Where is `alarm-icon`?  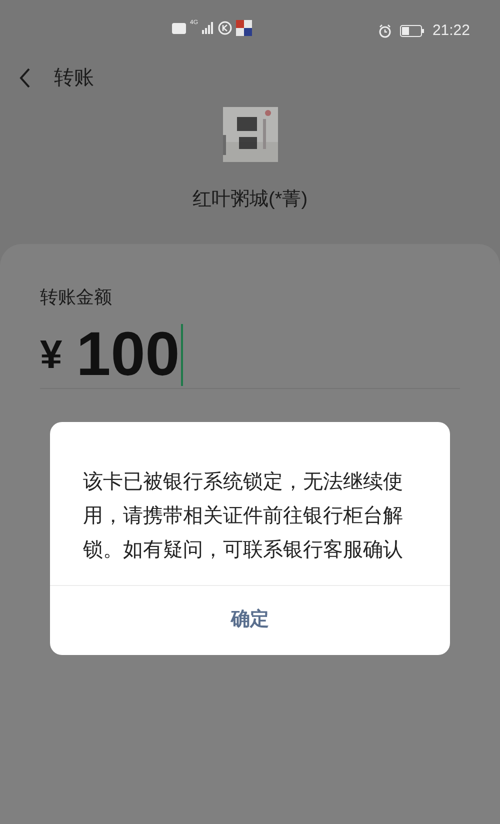
alarm-icon is located at coordinates (385, 31).